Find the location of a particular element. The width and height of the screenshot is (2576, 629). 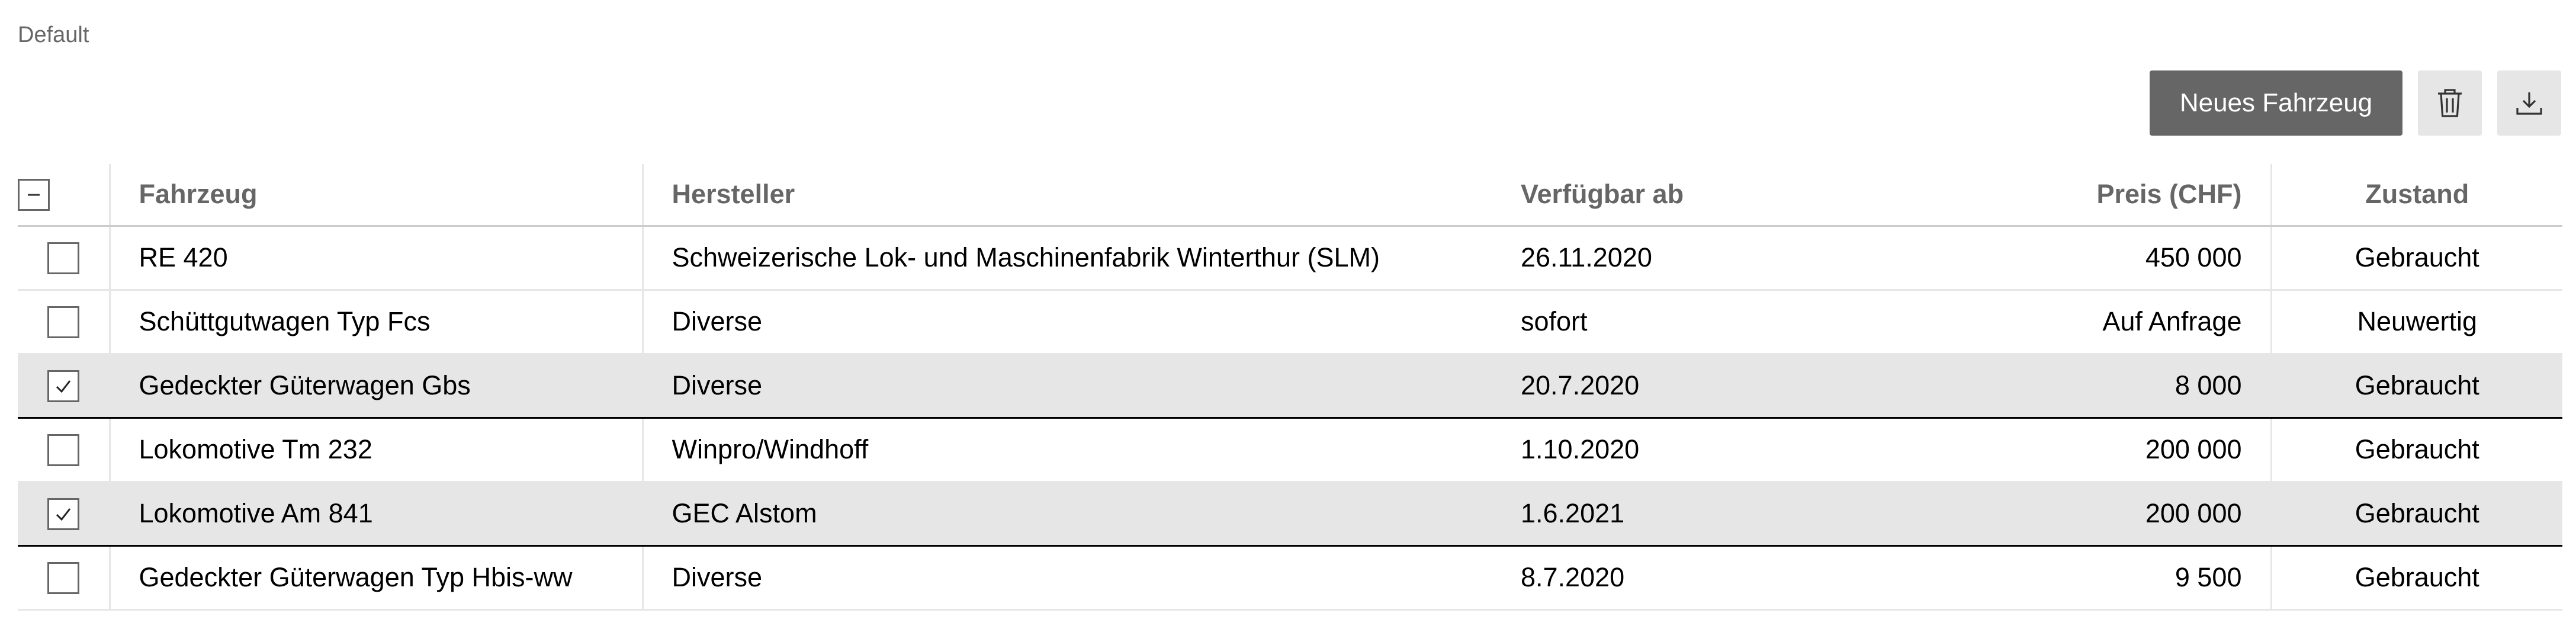

cell-vehicle: Lokomotive Am 841 is located at coordinates (377, 514).